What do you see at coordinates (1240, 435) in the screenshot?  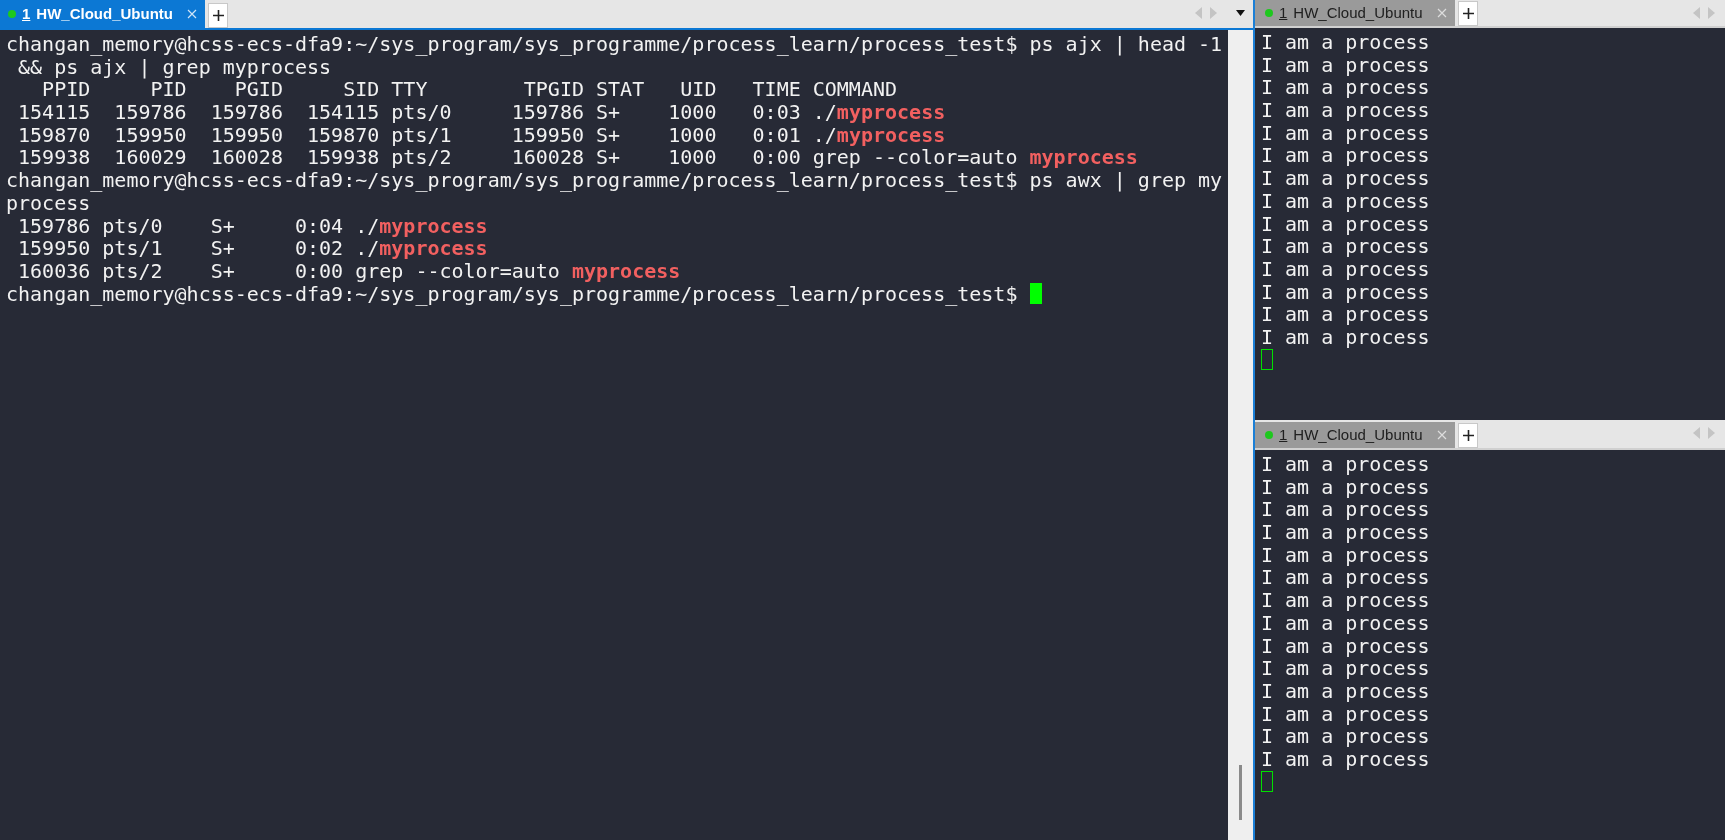 I see `scrollbar` at bounding box center [1240, 435].